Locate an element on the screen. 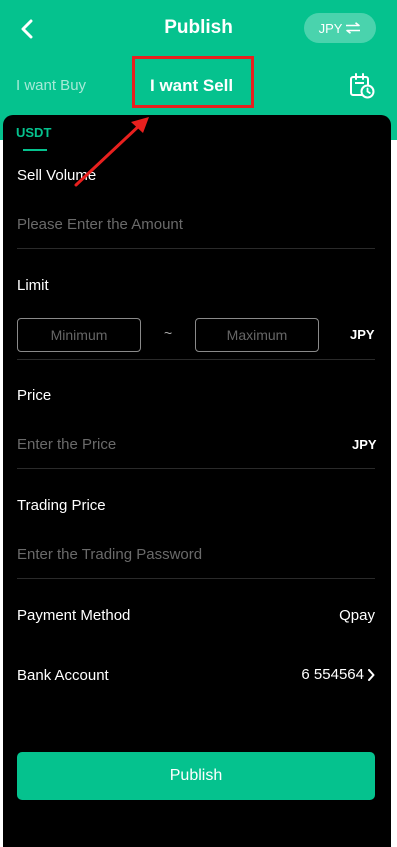 Image resolution: width=397 pixels, height=847 pixels. limit-minimum-input: Minimum is located at coordinates (79, 335).